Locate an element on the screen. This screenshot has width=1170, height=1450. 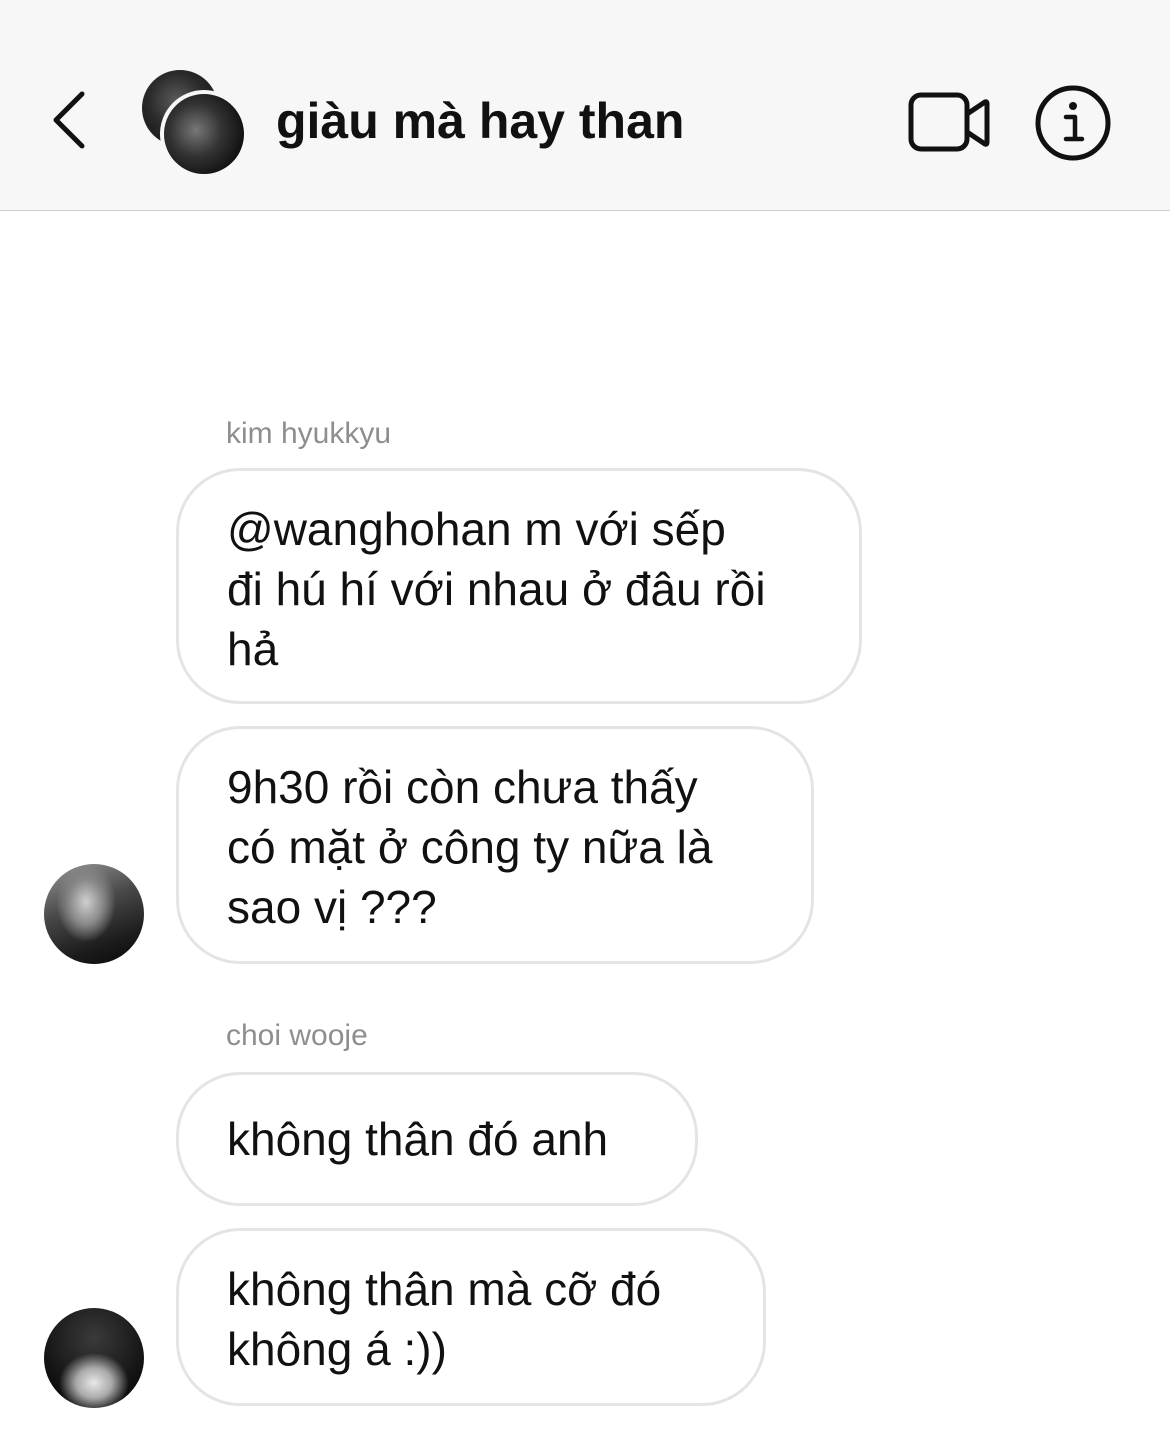
video-camera-icon is located at coordinates (949, 122).